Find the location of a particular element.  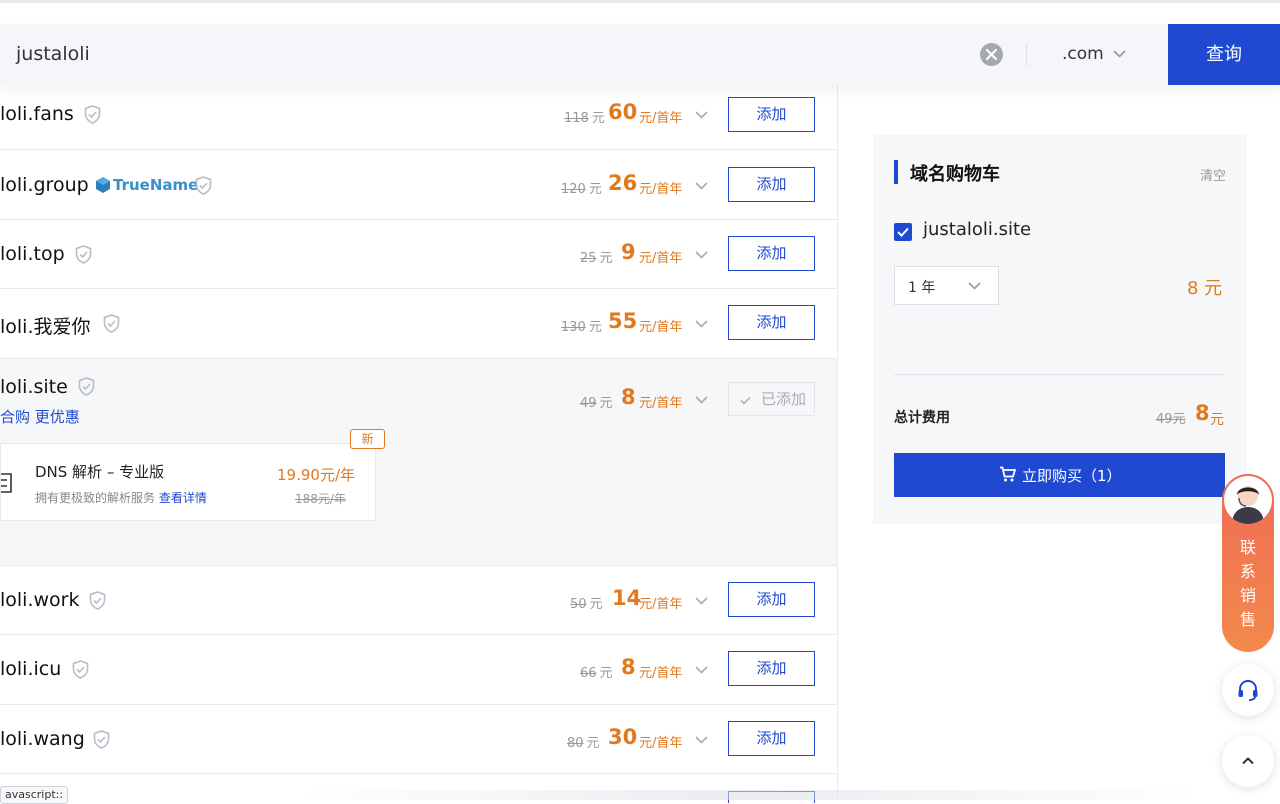

domain-row: loli.icu 66 元 8 元/首年 添加 is located at coordinates (418, 670).